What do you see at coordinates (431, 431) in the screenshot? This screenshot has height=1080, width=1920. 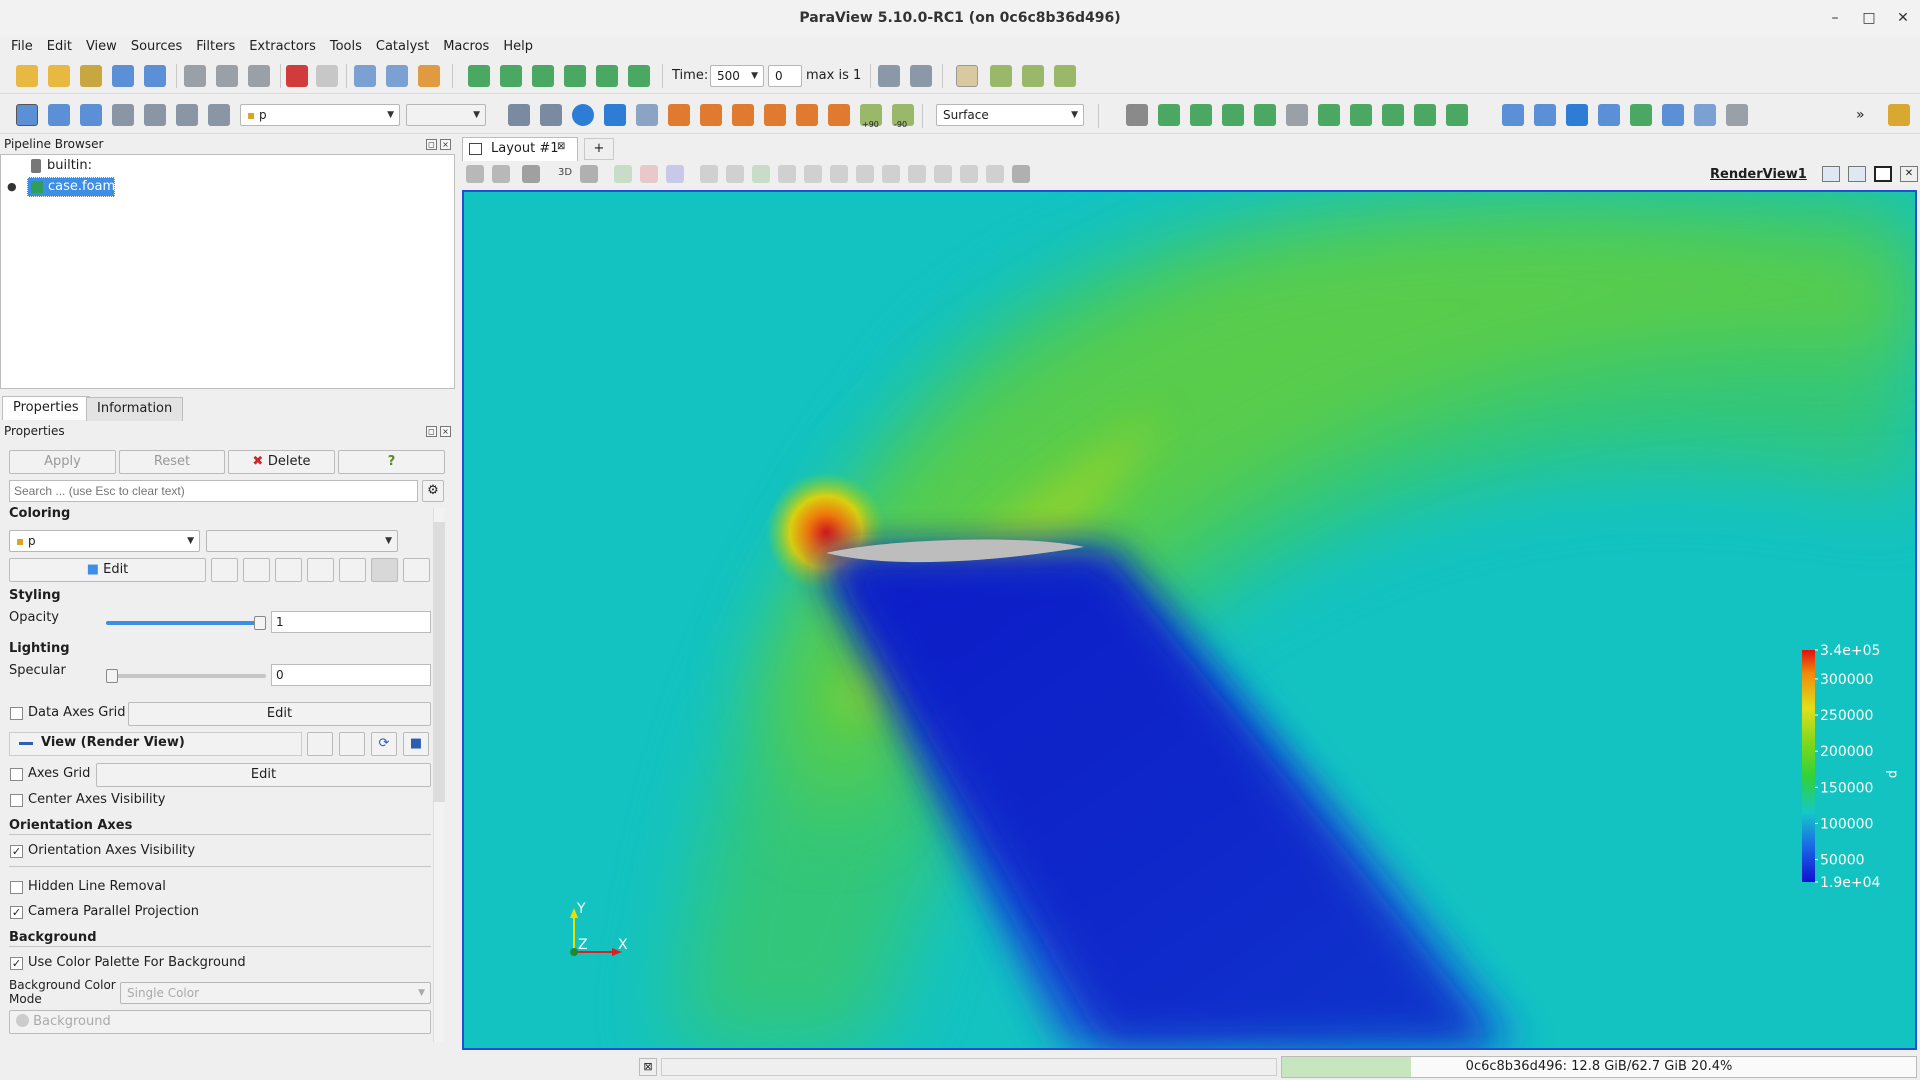 I see `float-panel-icon: ◻` at bounding box center [431, 431].